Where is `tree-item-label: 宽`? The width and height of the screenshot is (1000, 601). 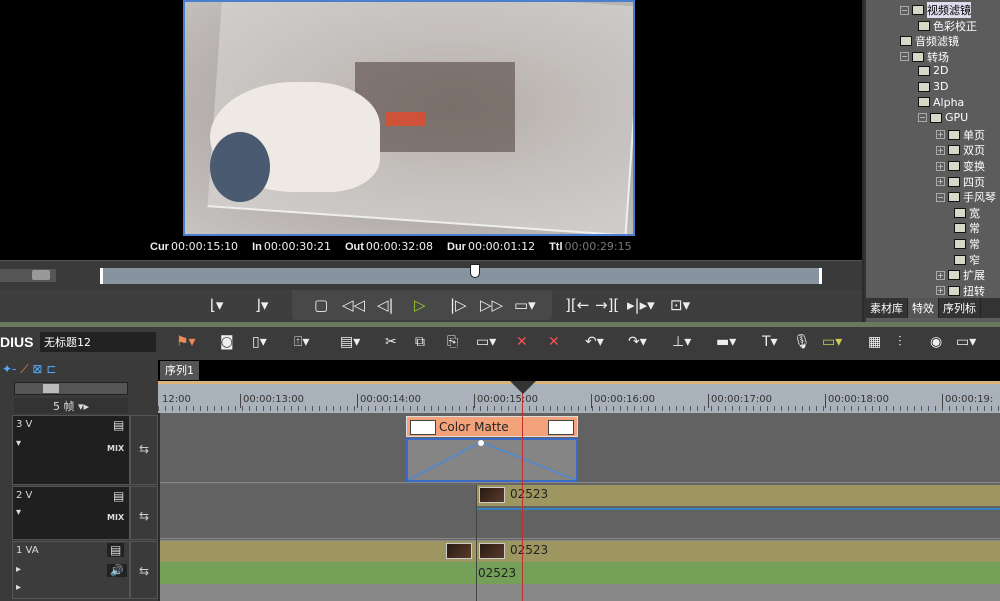 tree-item-label: 宽 is located at coordinates (974, 213).